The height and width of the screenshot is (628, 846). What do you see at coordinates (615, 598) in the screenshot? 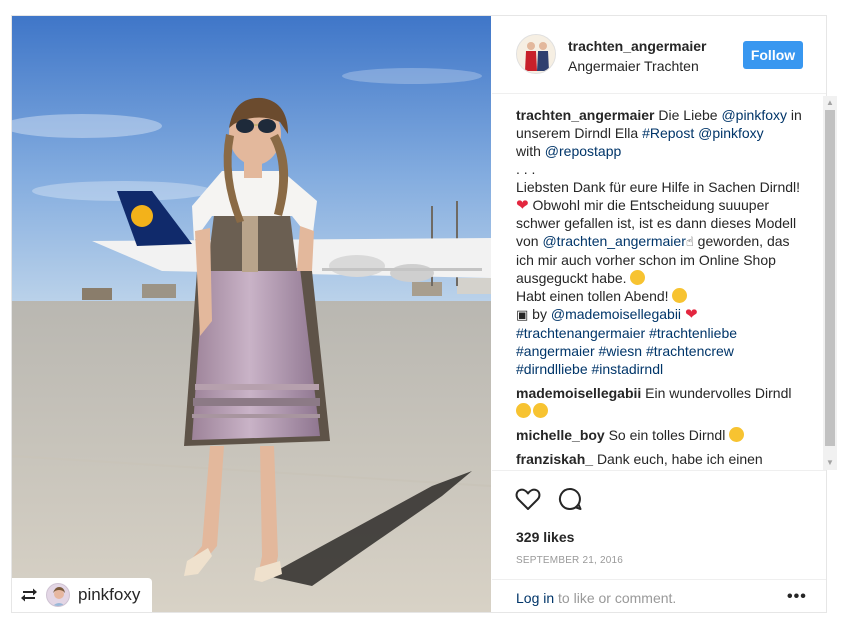
I see `login-prompt-text: to like or comment.` at bounding box center [615, 598].